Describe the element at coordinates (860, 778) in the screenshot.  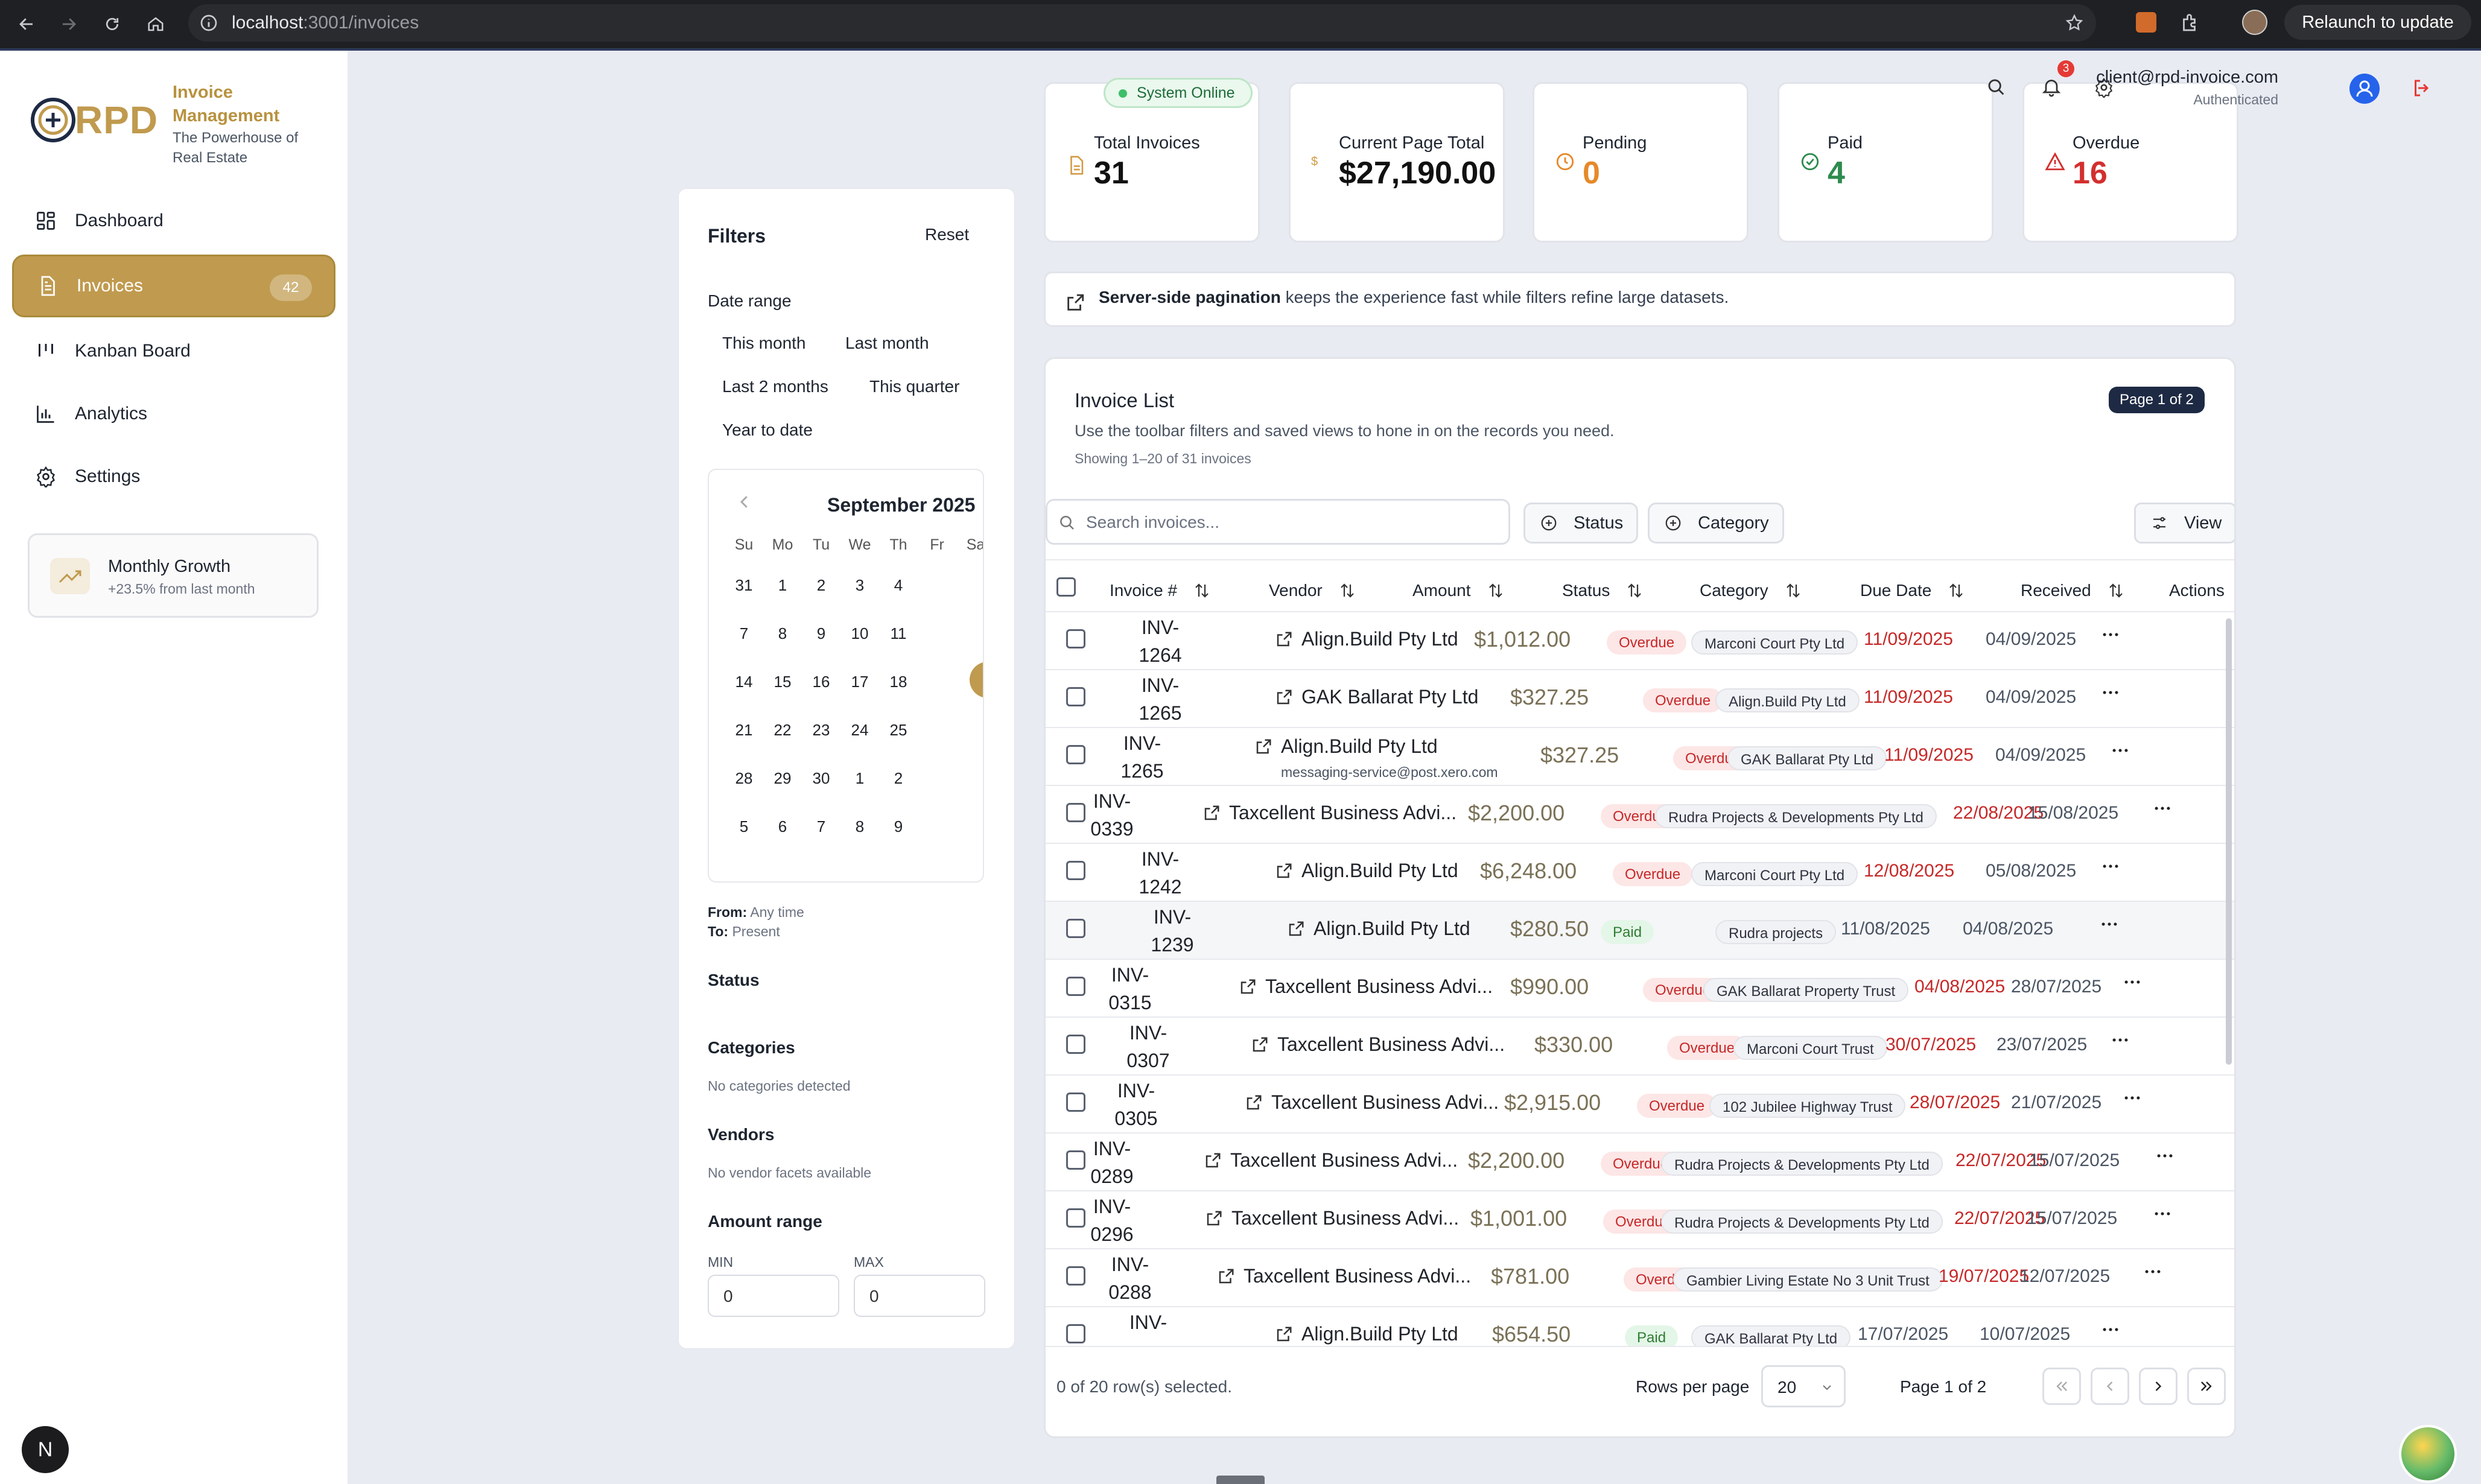
I see `calendar-day: 1` at that location.